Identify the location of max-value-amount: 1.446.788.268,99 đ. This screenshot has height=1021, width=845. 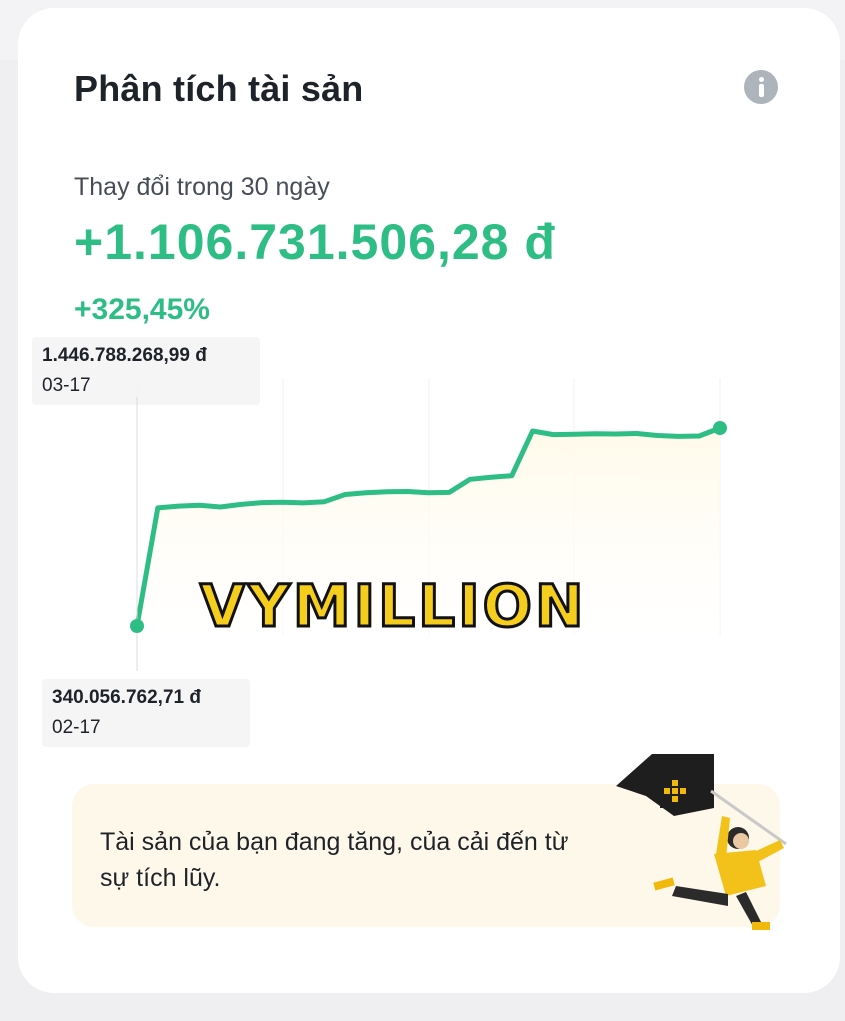
(124, 355).